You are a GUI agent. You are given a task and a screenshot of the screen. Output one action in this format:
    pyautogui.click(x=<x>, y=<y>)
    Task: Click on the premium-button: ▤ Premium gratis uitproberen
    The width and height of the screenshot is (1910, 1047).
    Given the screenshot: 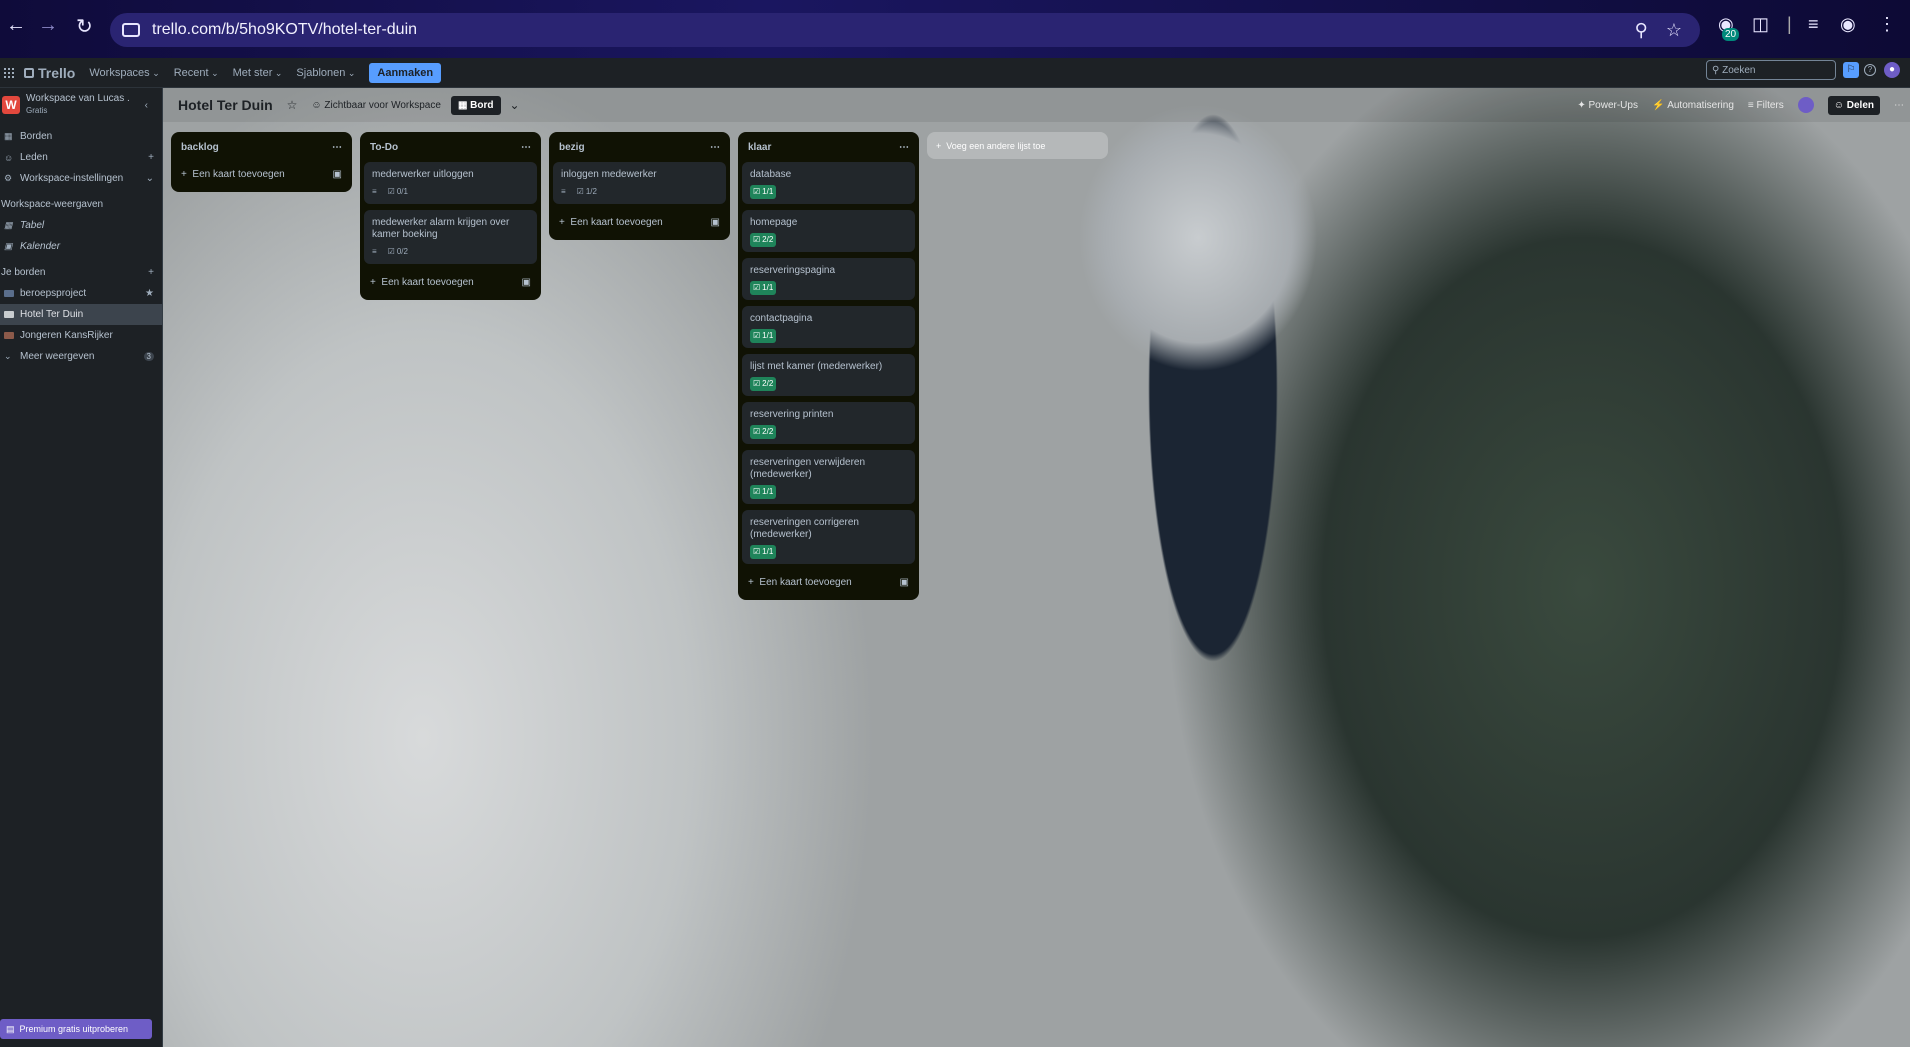 What is the action you would take?
    pyautogui.click(x=76, y=1029)
    